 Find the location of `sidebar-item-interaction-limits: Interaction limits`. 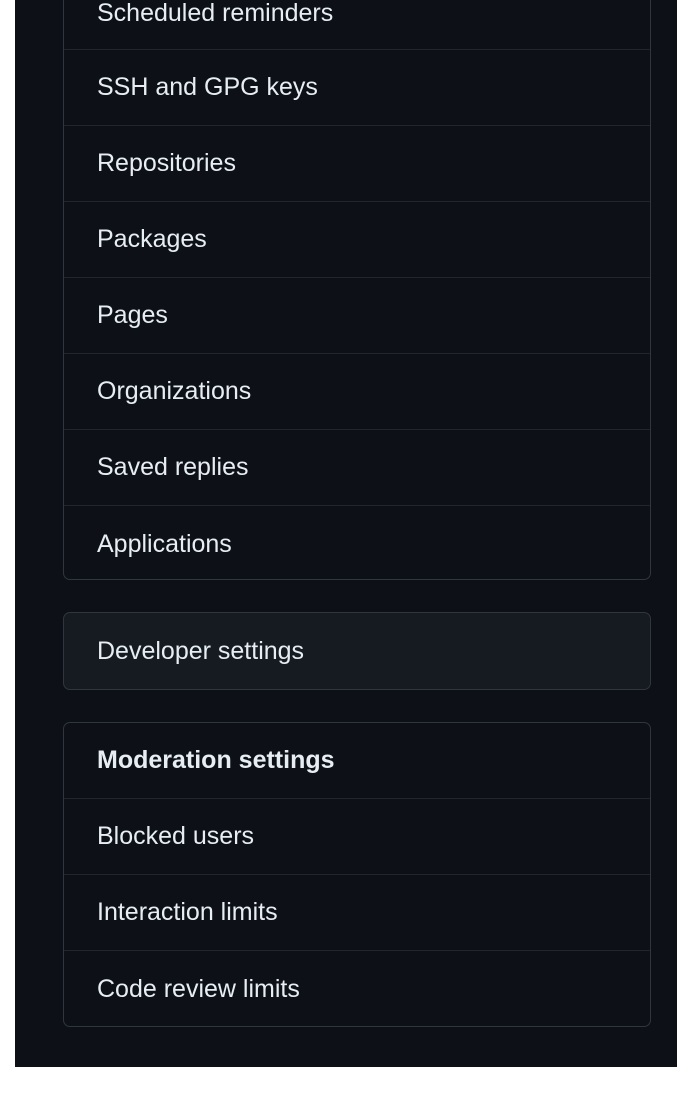

sidebar-item-interaction-limits: Interaction limits is located at coordinates (357, 913).